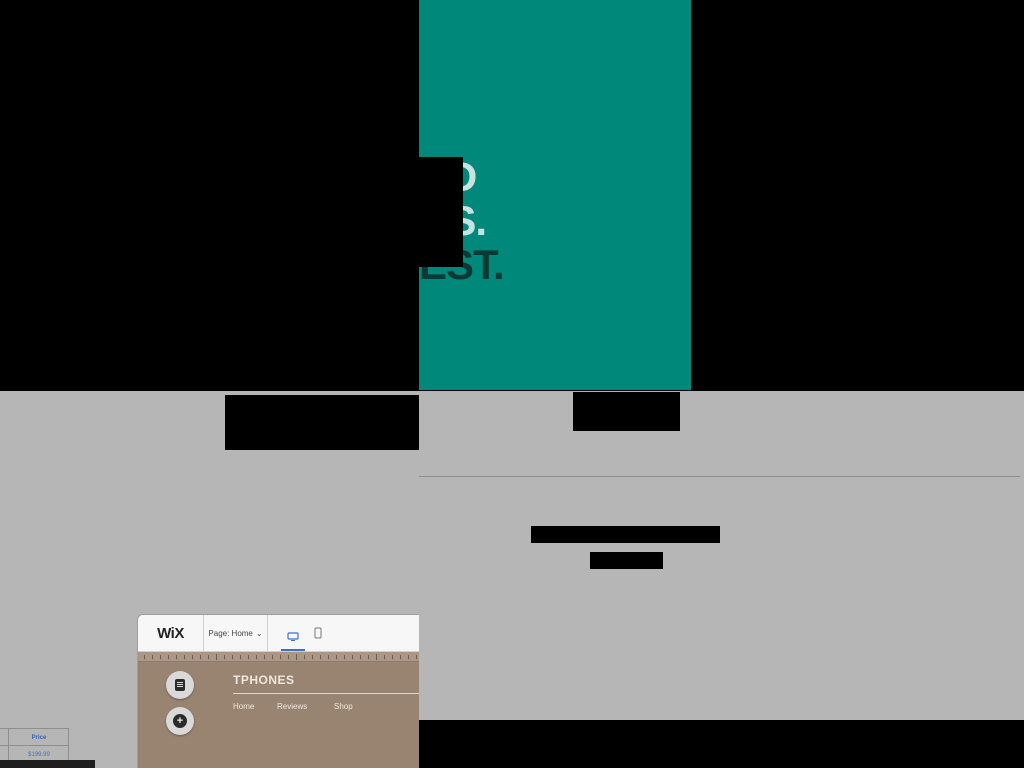 This screenshot has width=1024, height=768. Describe the element at coordinates (318, 633) in the screenshot. I see `mobile-view-icon` at that location.